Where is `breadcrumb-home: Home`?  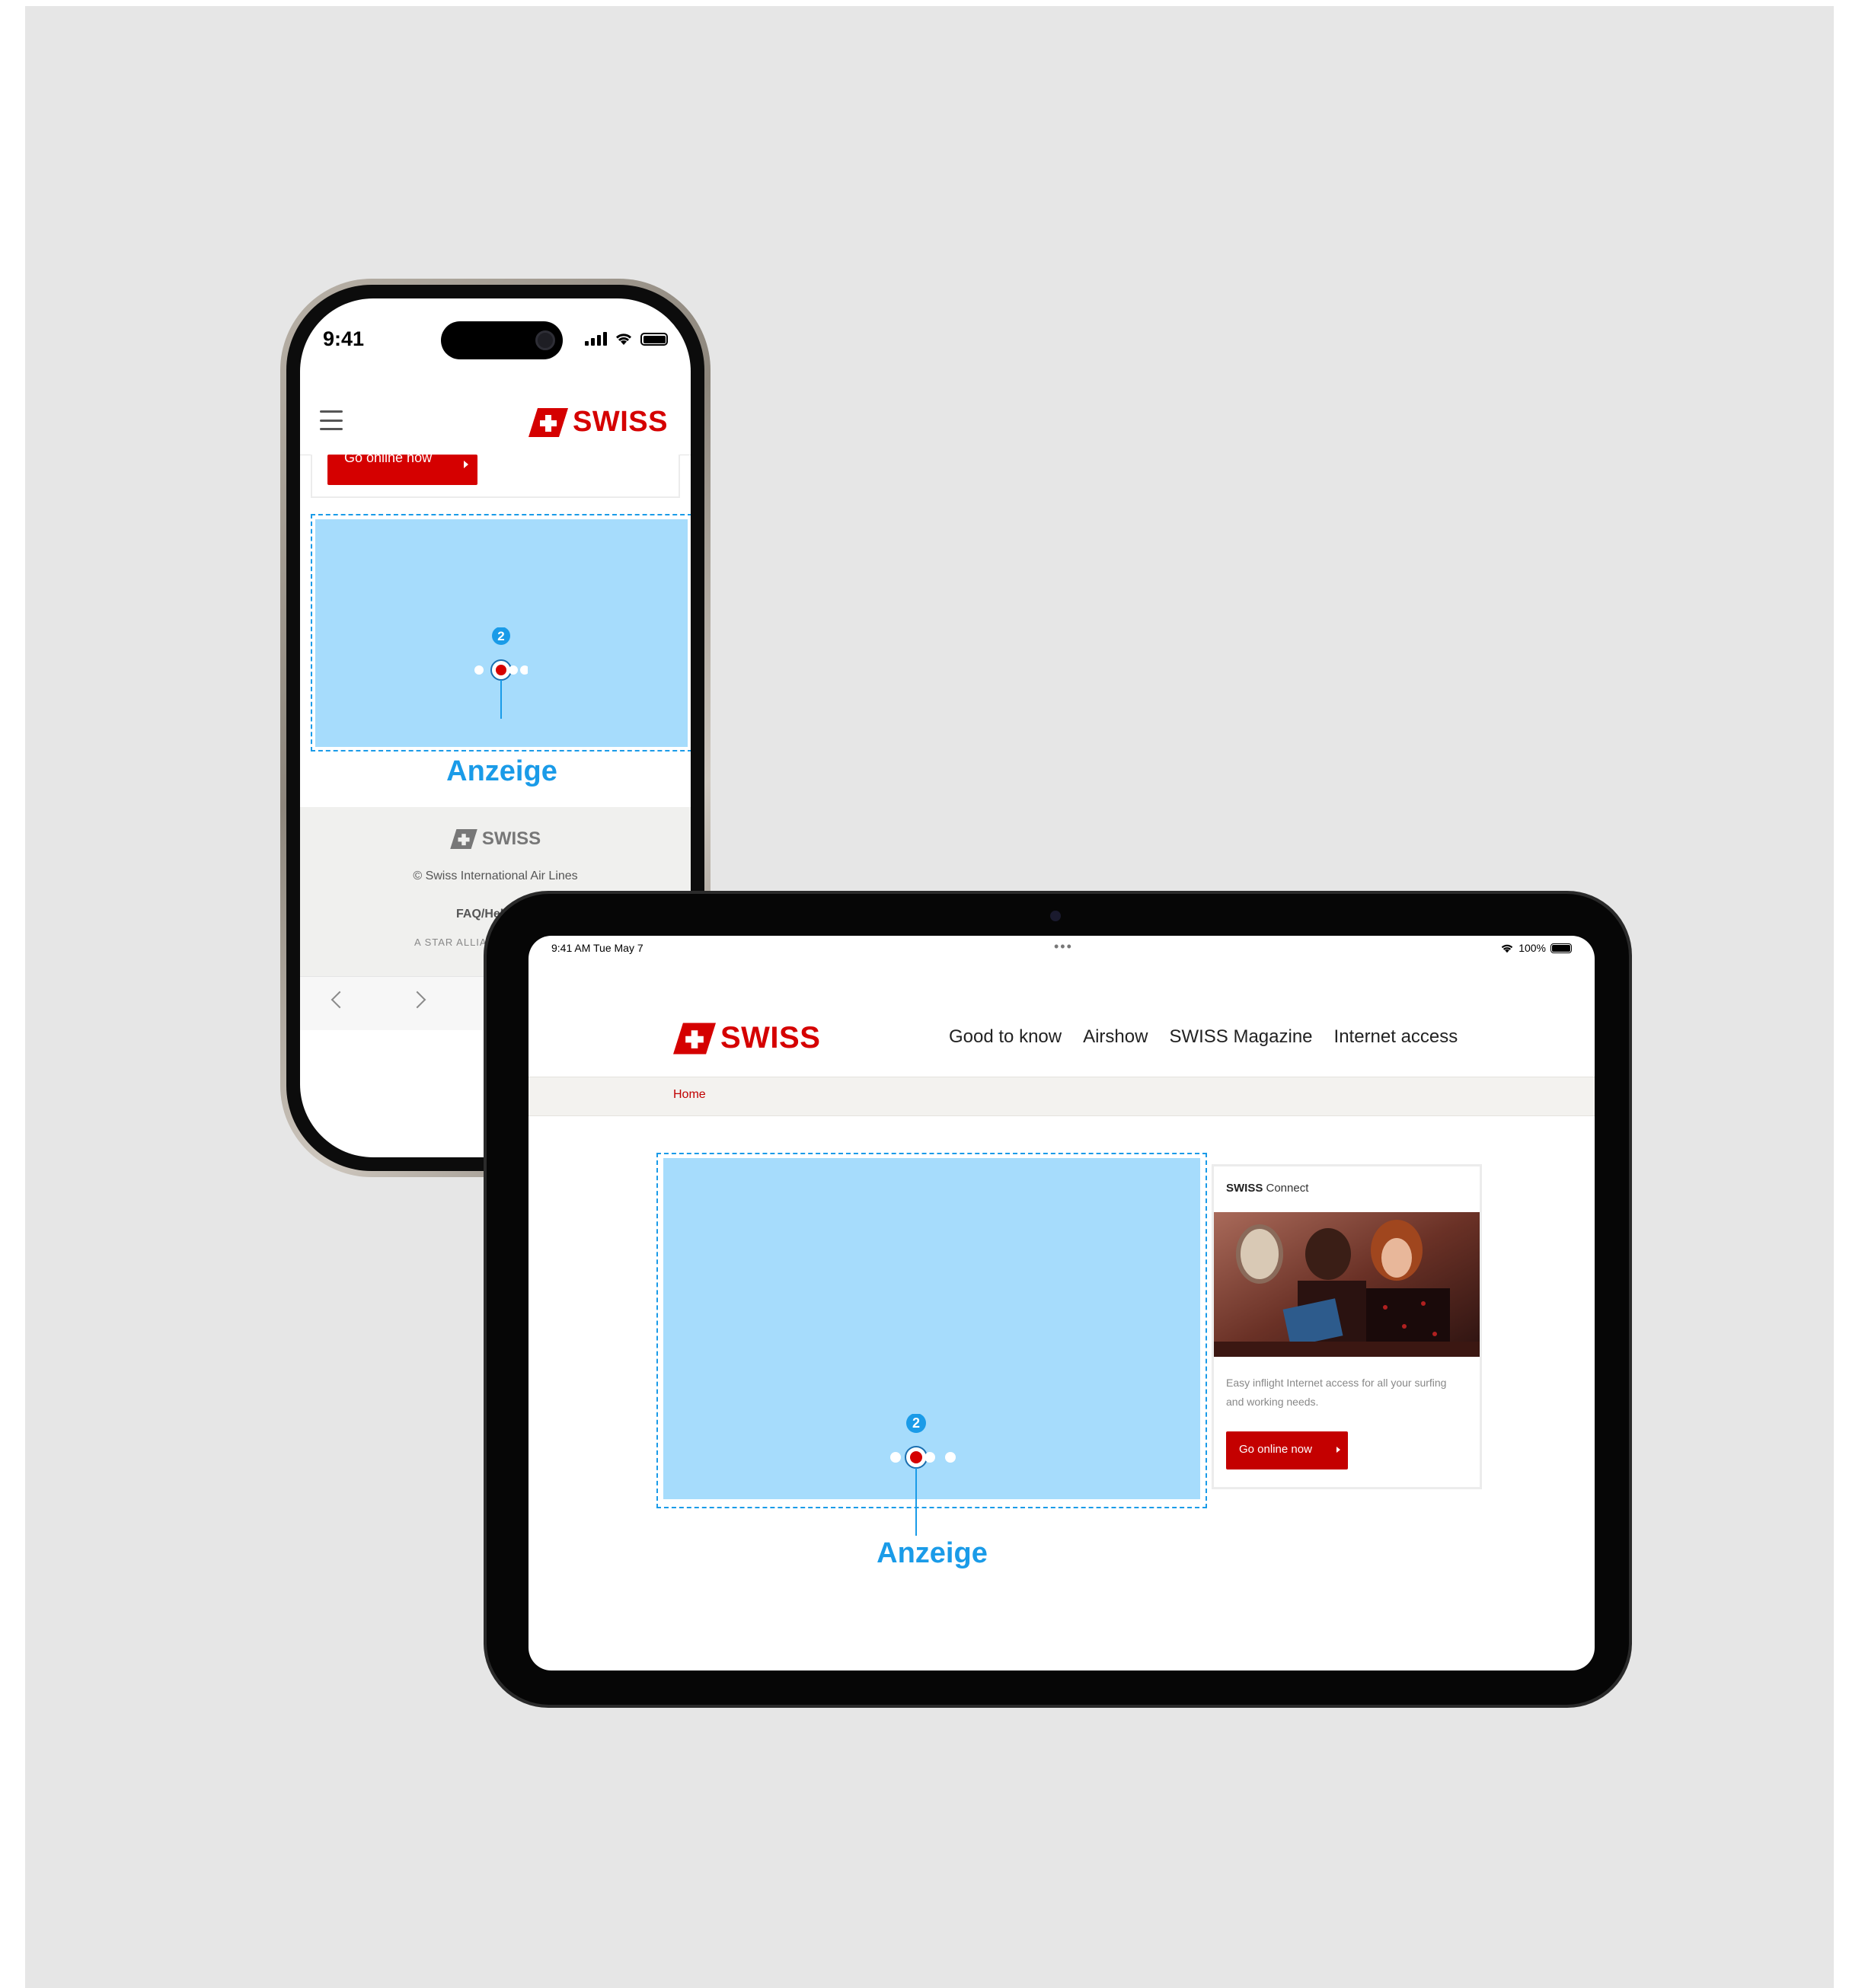 breadcrumb-home: Home is located at coordinates (689, 1095).